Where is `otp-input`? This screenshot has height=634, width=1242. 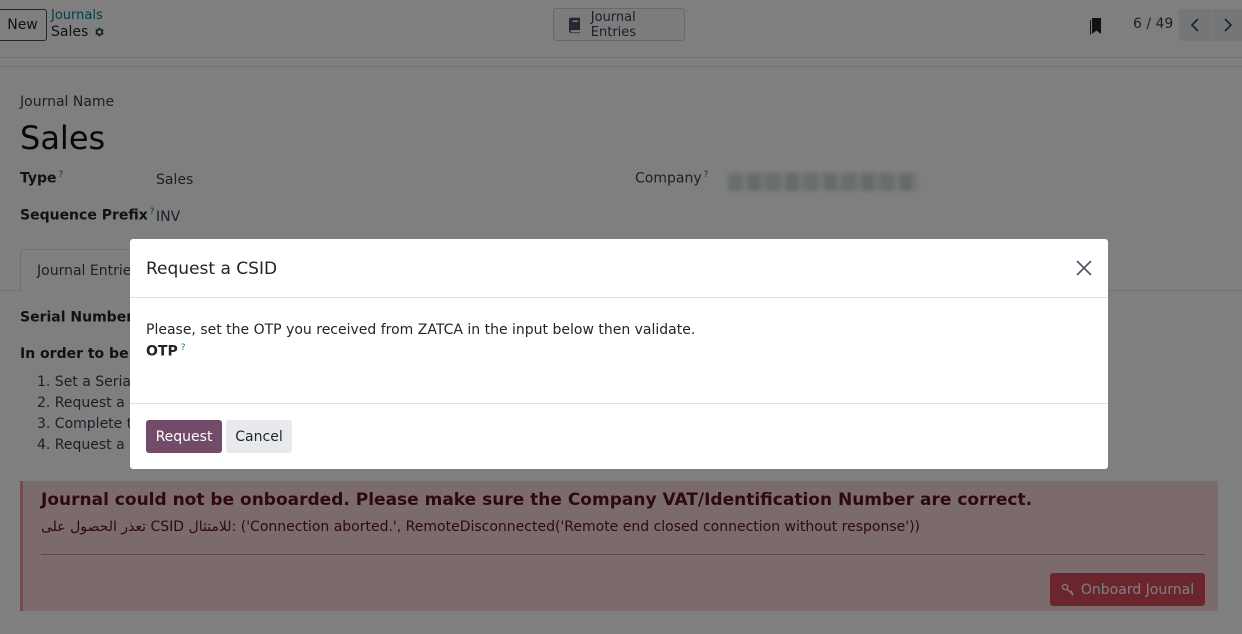 otp-input is located at coordinates (340, 353).